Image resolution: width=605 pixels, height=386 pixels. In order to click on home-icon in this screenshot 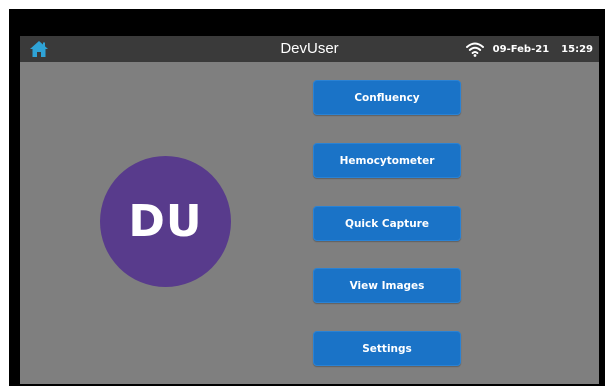, I will do `click(39, 49)`.